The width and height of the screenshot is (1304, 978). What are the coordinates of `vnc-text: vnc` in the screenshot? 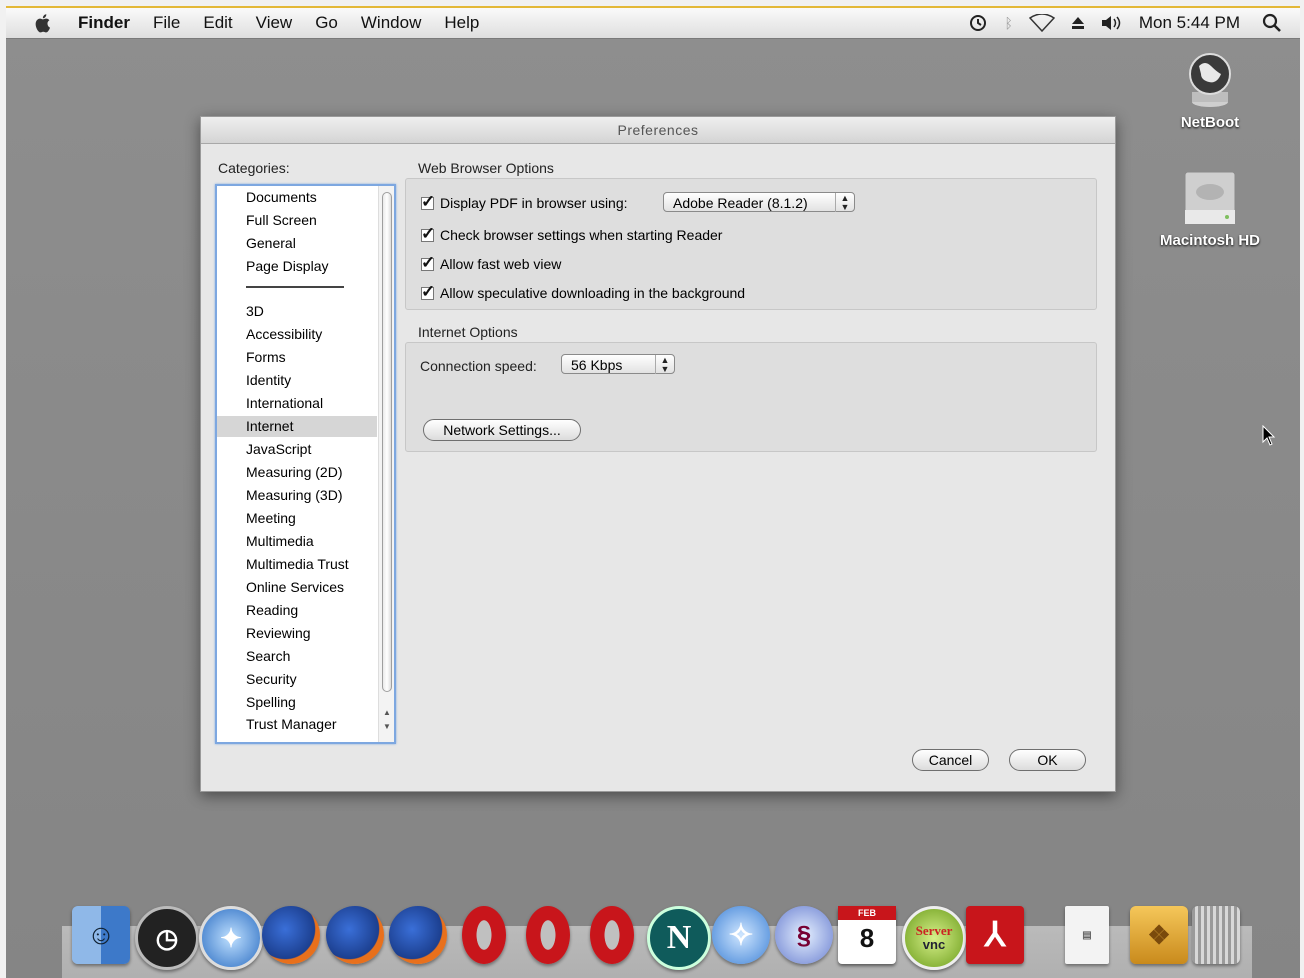 It's located at (934, 944).